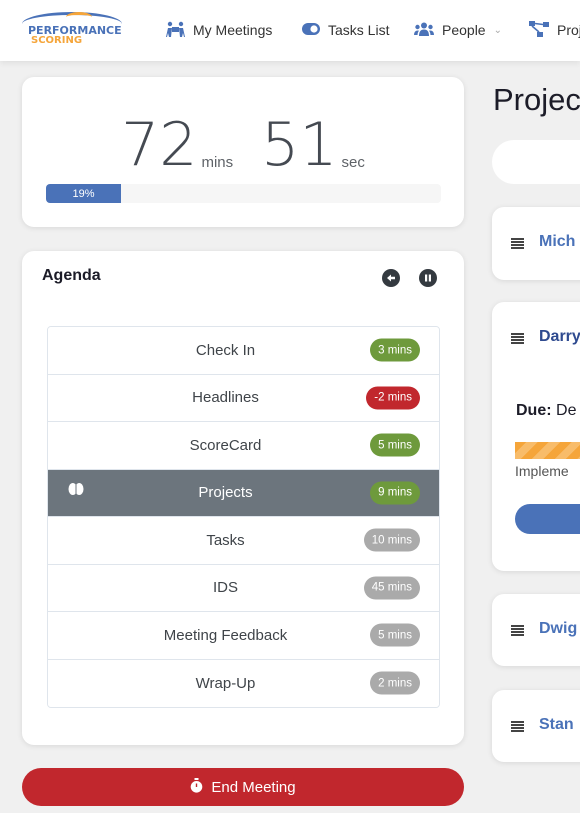 The height and width of the screenshot is (813, 580). What do you see at coordinates (253, 787) in the screenshot?
I see `end-meeting-label: End Meeting` at bounding box center [253, 787].